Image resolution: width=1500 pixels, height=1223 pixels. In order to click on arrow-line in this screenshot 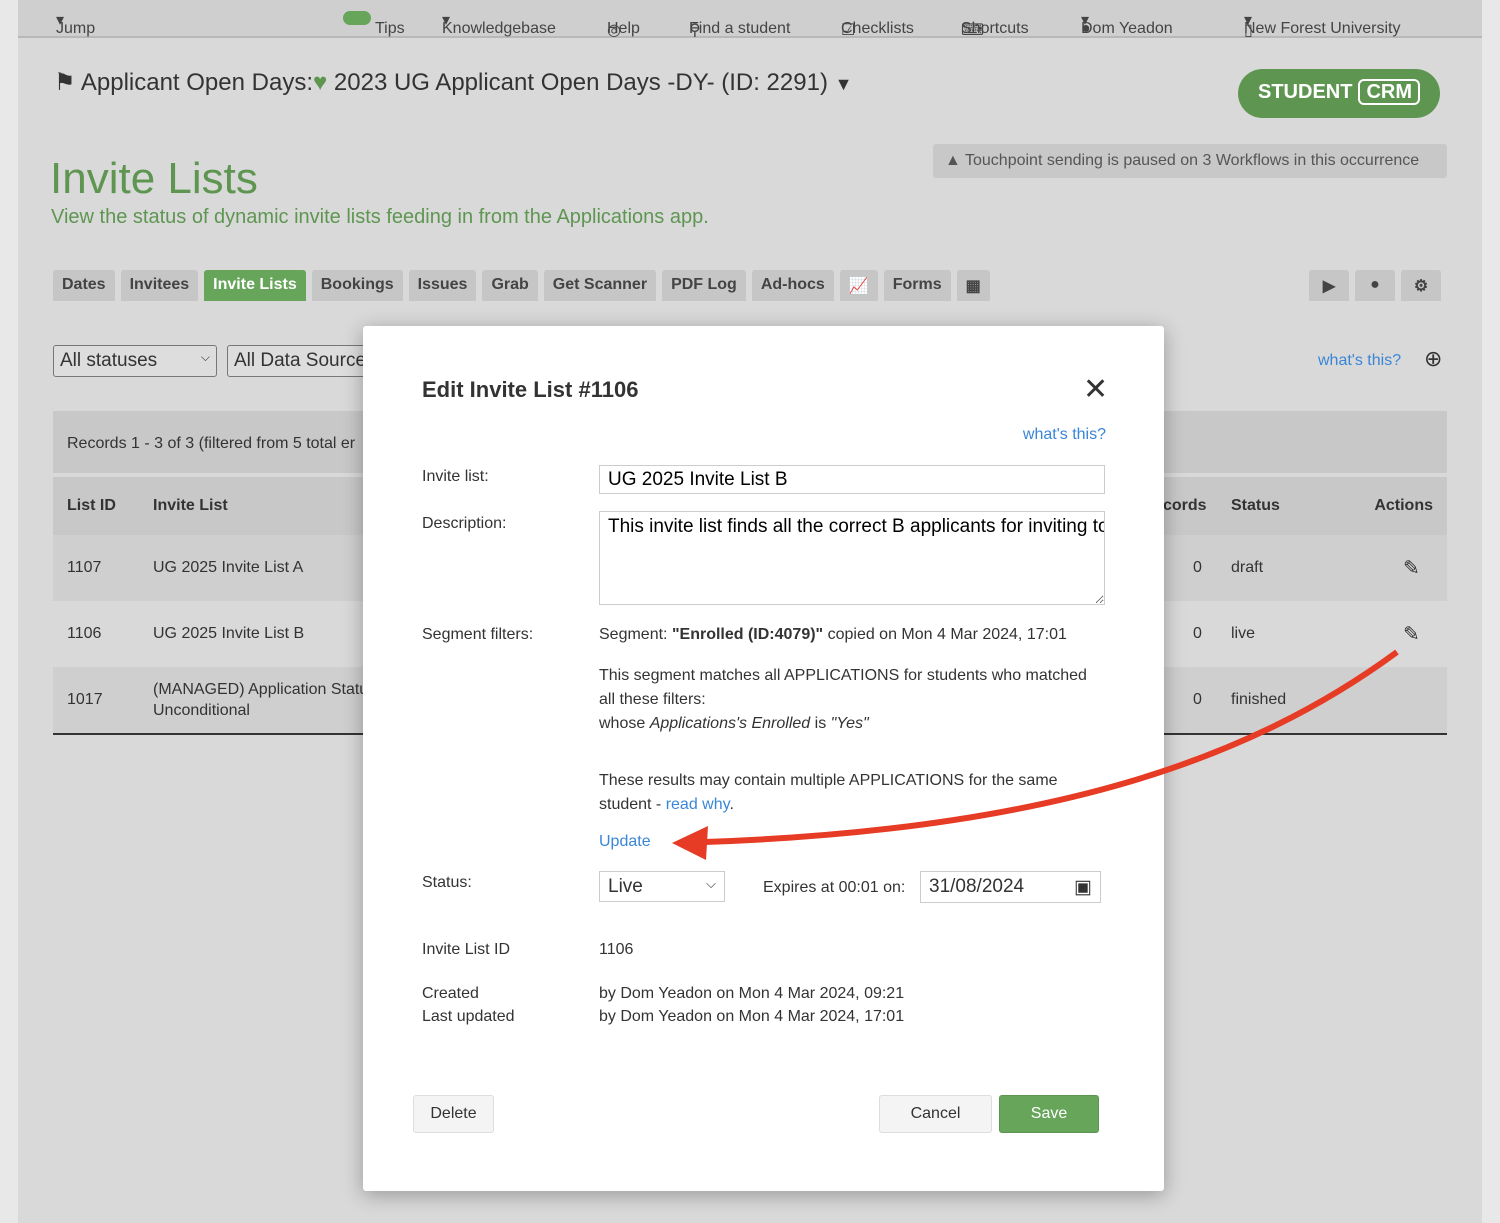, I will do `click(1051, 747)`.